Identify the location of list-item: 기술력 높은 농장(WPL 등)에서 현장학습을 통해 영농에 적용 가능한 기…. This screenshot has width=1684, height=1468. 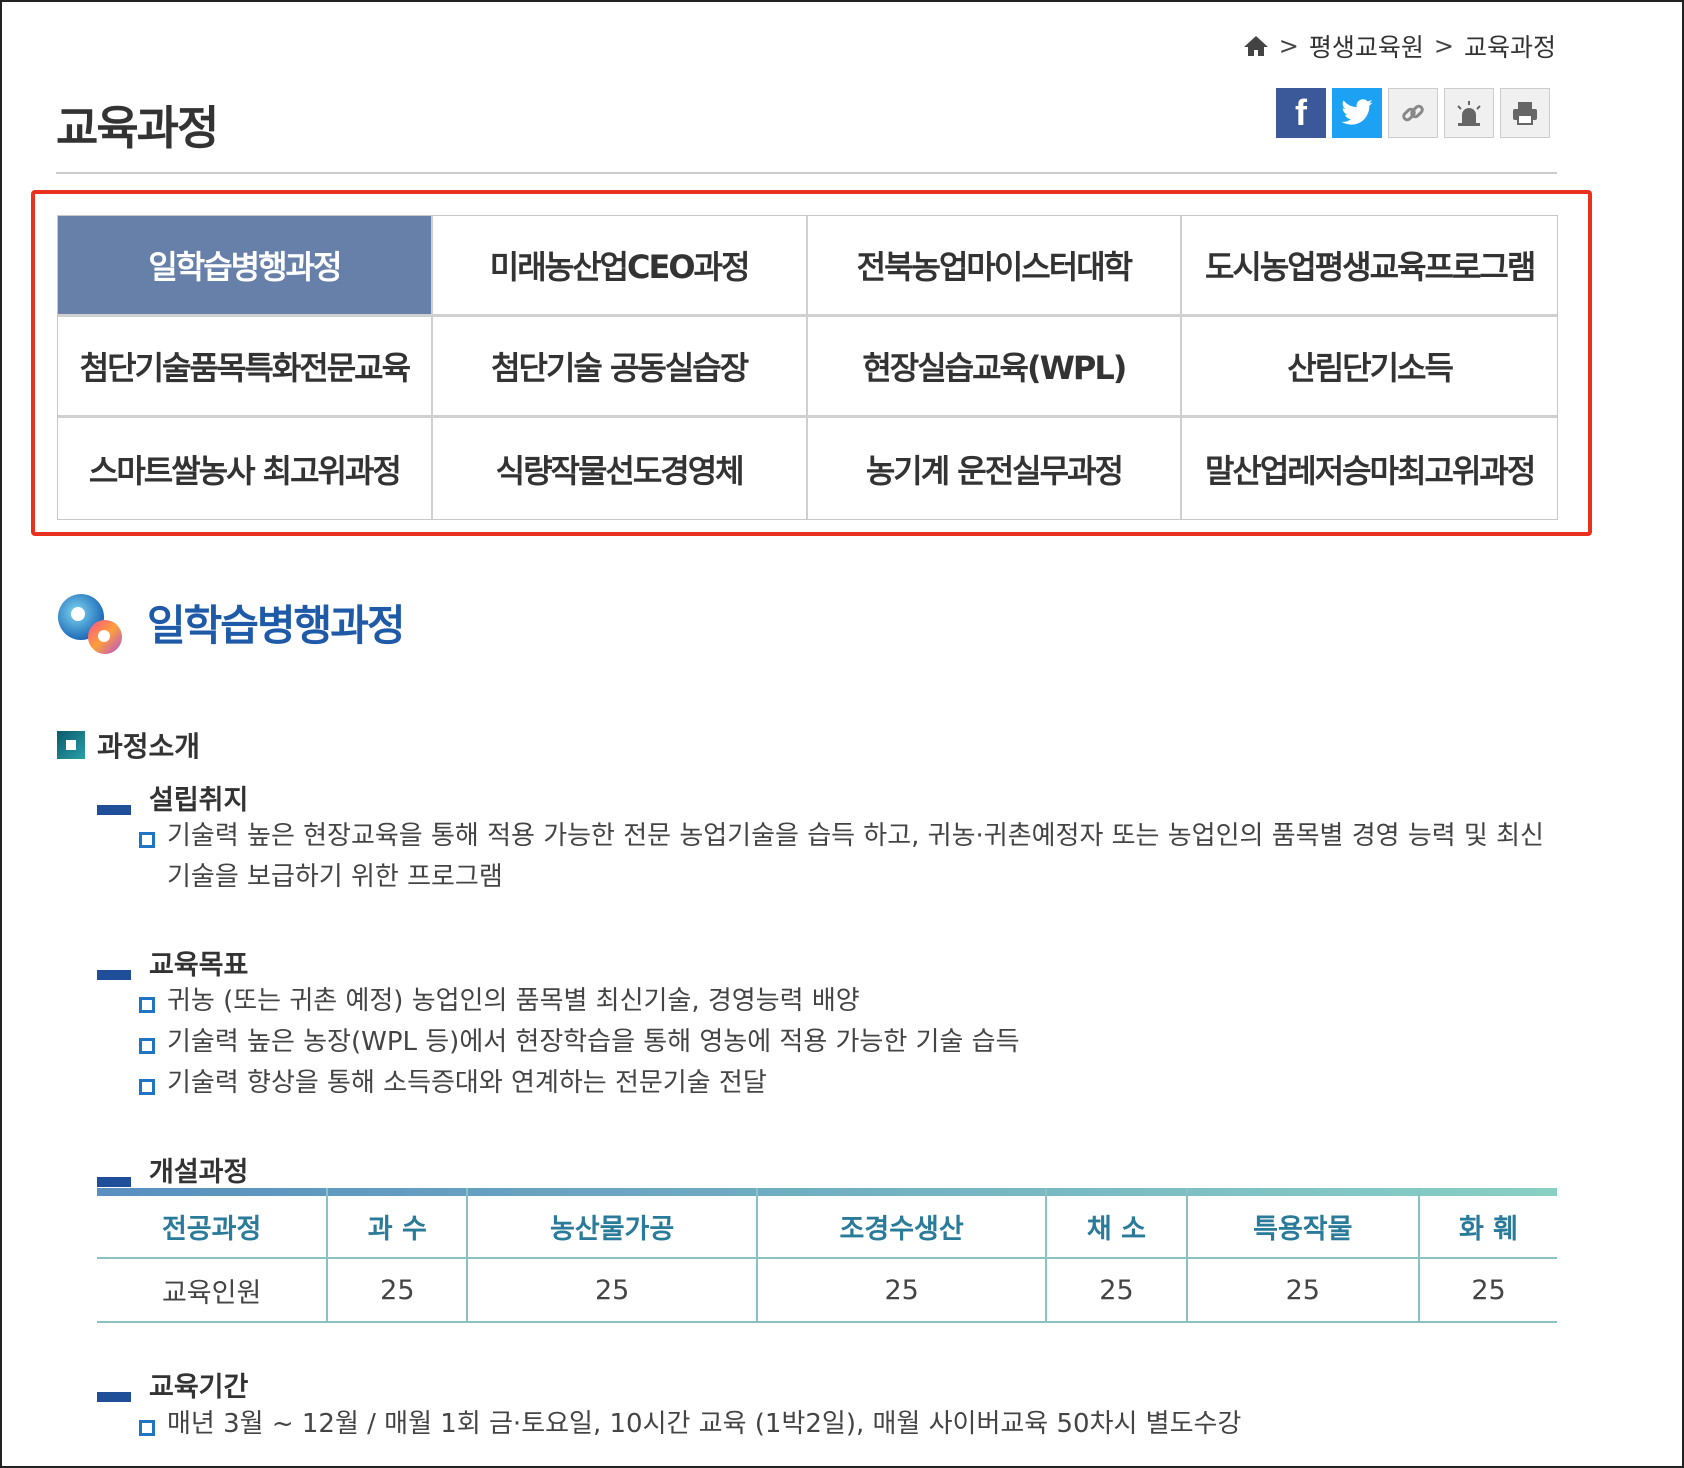
(847, 1042).